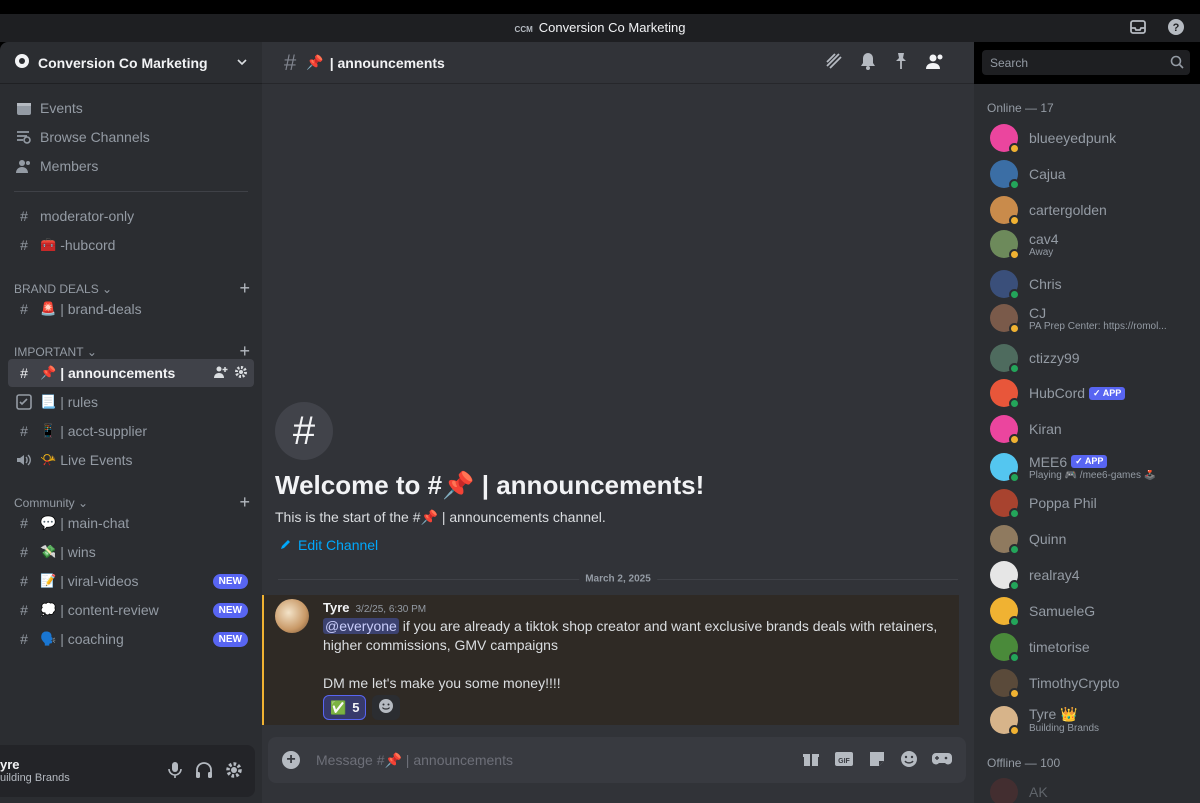  I want to click on emoji-icon, so click(909, 760).